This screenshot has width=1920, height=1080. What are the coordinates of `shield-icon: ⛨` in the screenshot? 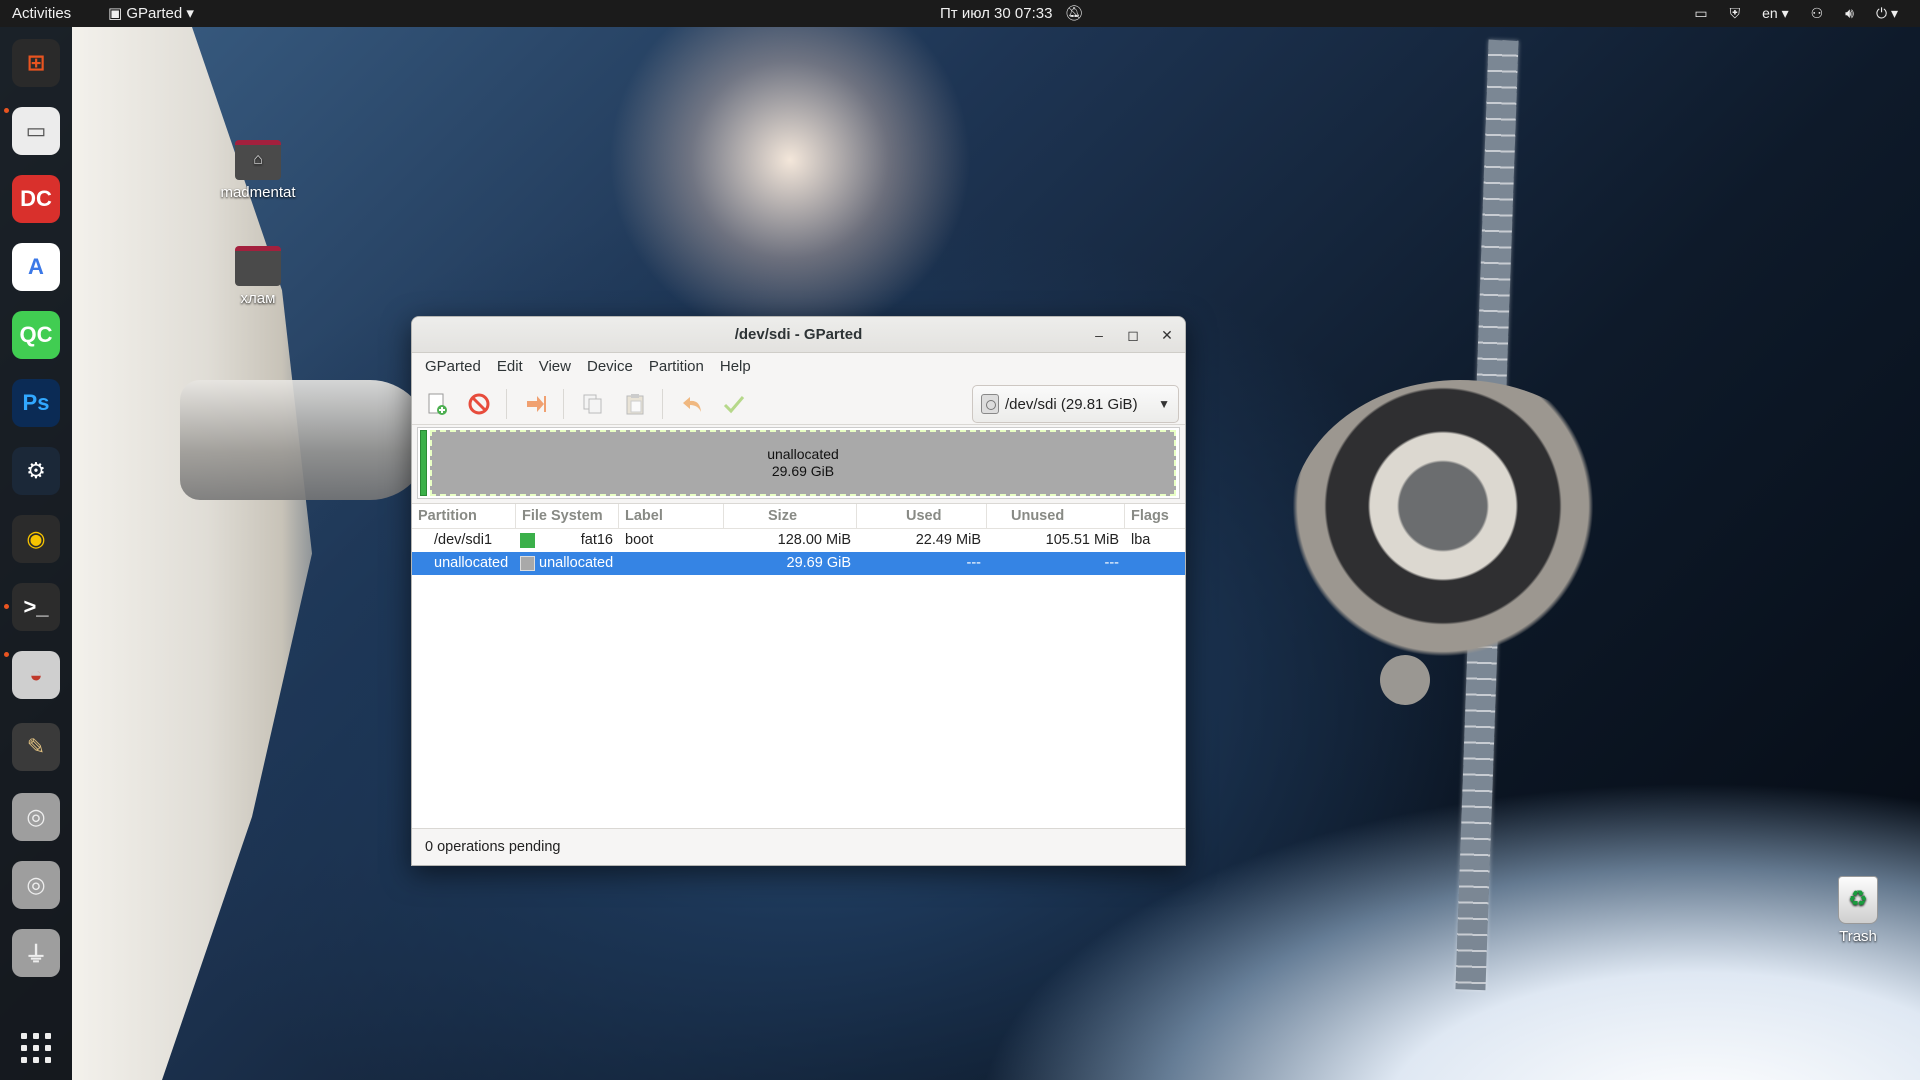 It's located at (1735, 13).